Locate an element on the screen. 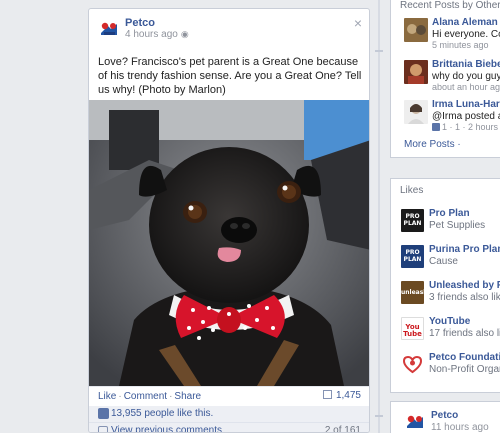 Image resolution: width=500 pixels, height=433 pixels. liked-page-category: Non-Profit Organiz is located at coordinates (464, 369).